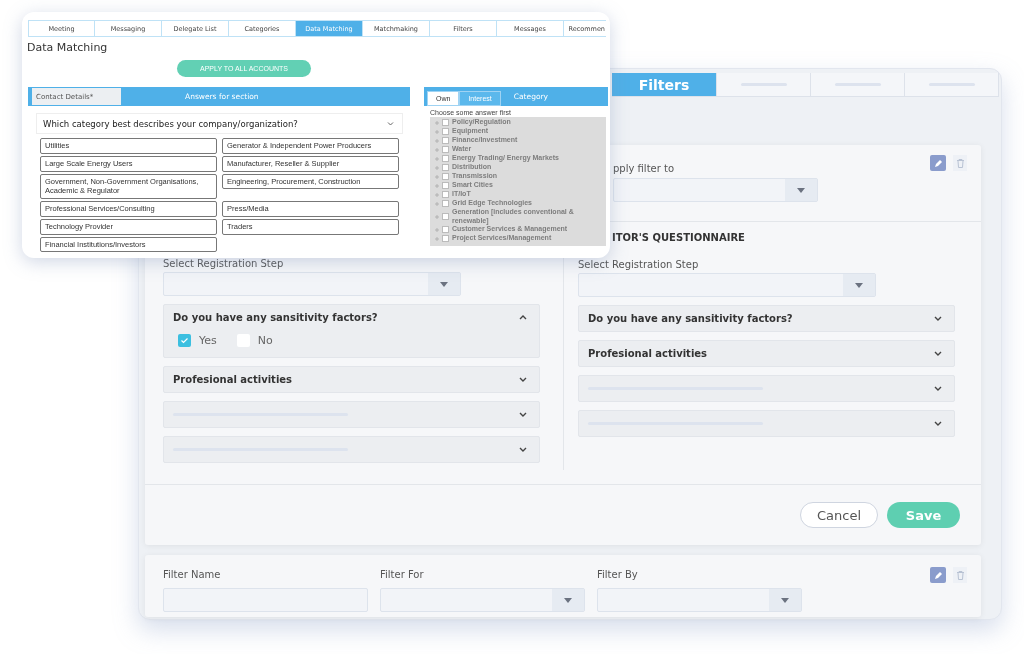 The height and width of the screenshot is (654, 1024). What do you see at coordinates (208, 340) in the screenshot?
I see `option-label: Yes` at bounding box center [208, 340].